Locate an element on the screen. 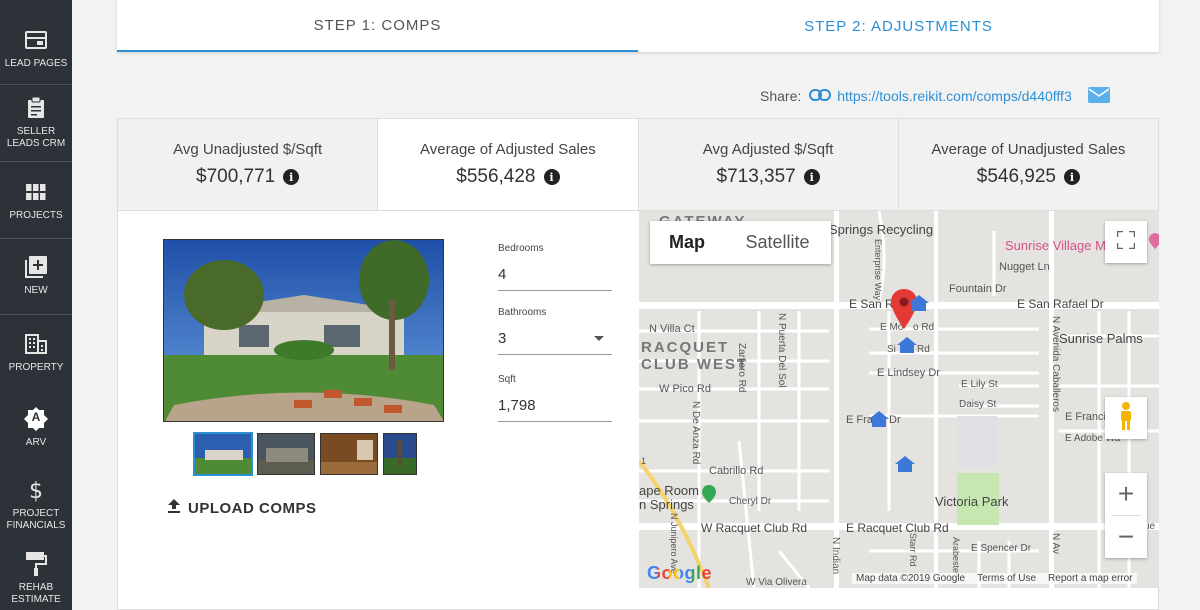 Image resolution: width=1200 pixels, height=610 pixels. bedrooms-field: Bedrooms 4 is located at coordinates (555, 267).